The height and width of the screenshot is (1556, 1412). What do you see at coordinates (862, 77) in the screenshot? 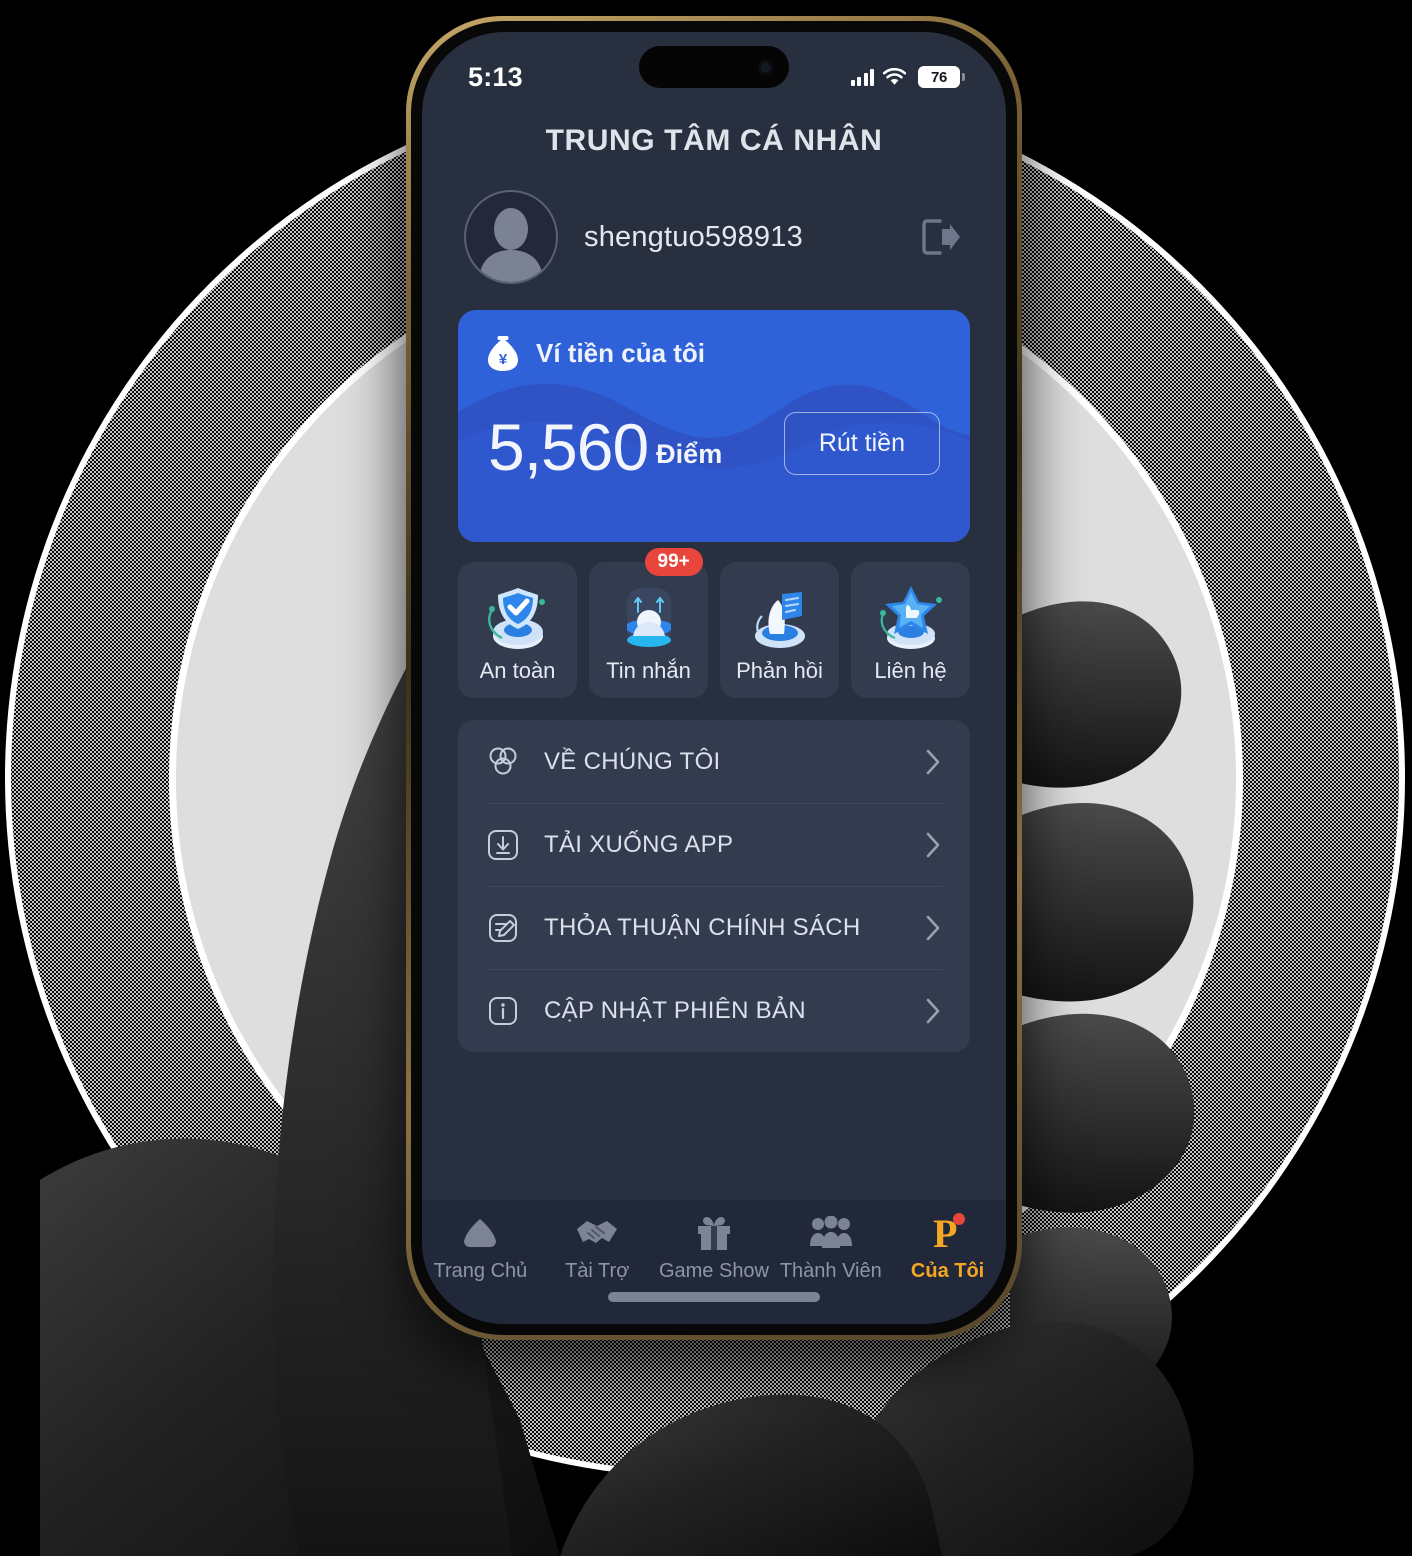
I see `cellular-bars-icon` at bounding box center [862, 77].